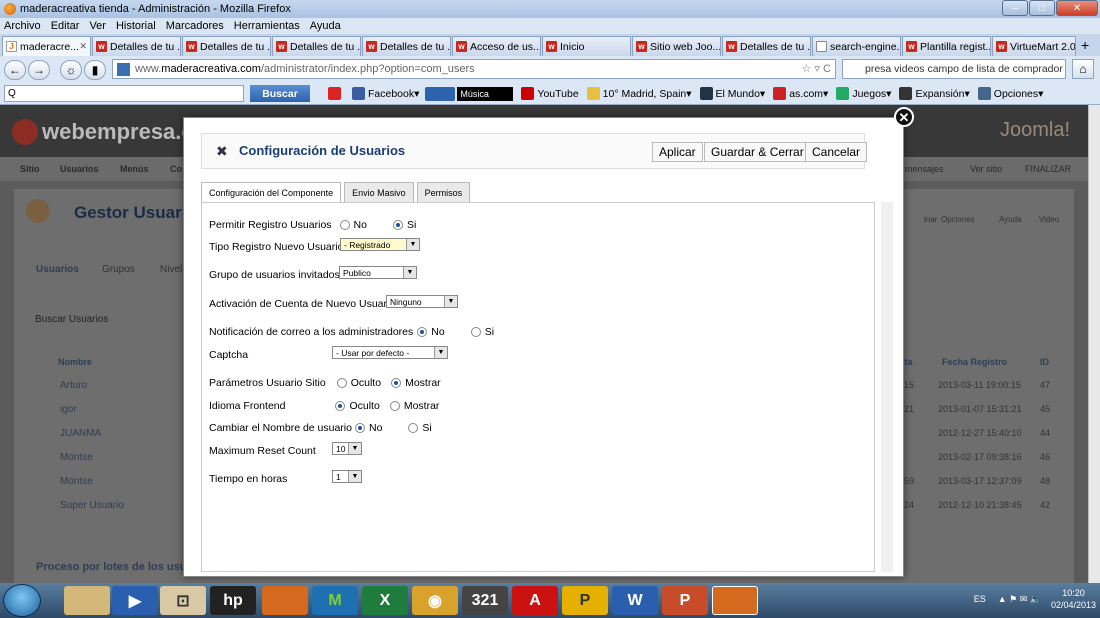  Describe the element at coordinates (135, 600) in the screenshot. I see `media-player-icon: ▶` at that location.